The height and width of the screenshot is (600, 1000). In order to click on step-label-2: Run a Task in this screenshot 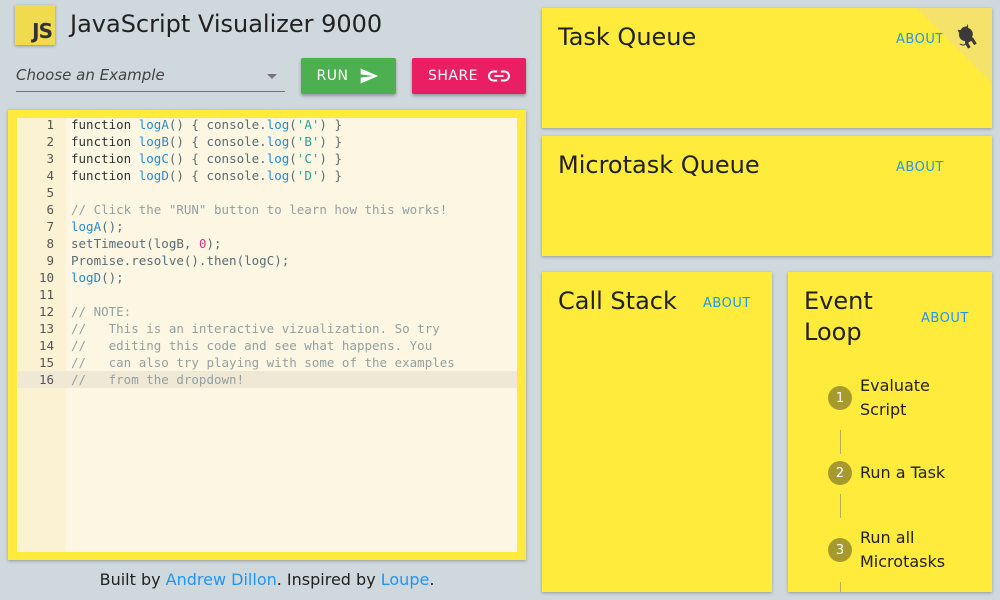, I will do `click(903, 472)`.